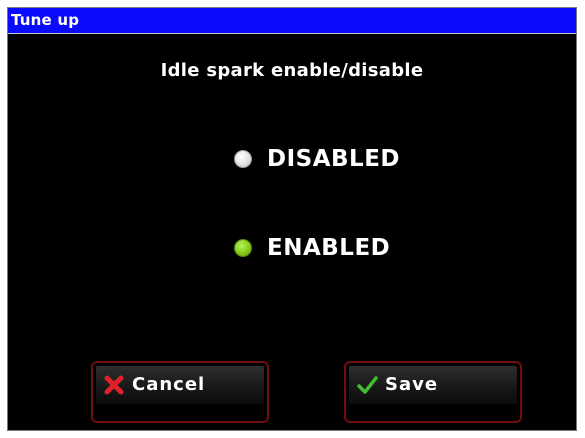 This screenshot has width=585, height=438. I want to click on save-button: Save, so click(433, 392).